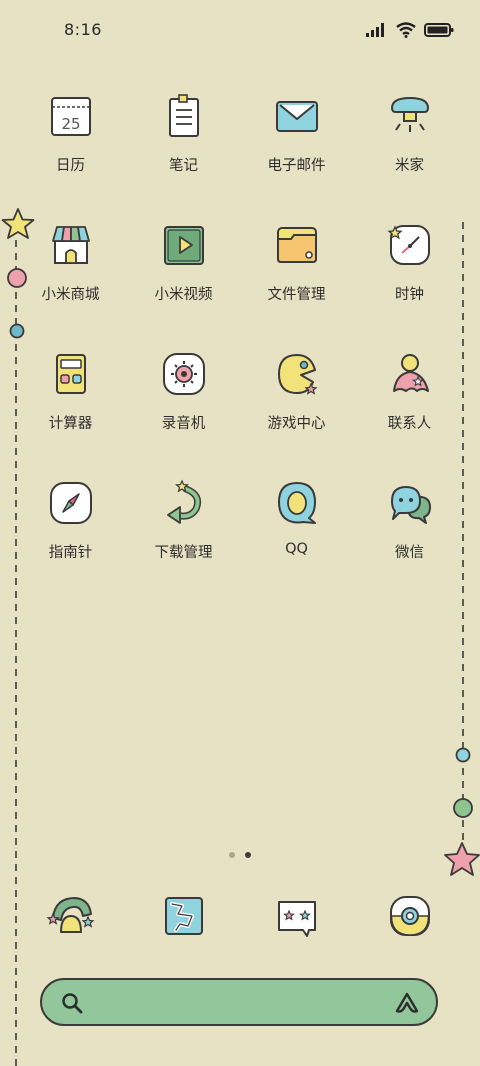 This screenshot has height=1066, width=480. I want to click on app-wechat: 微信, so click(409, 541).